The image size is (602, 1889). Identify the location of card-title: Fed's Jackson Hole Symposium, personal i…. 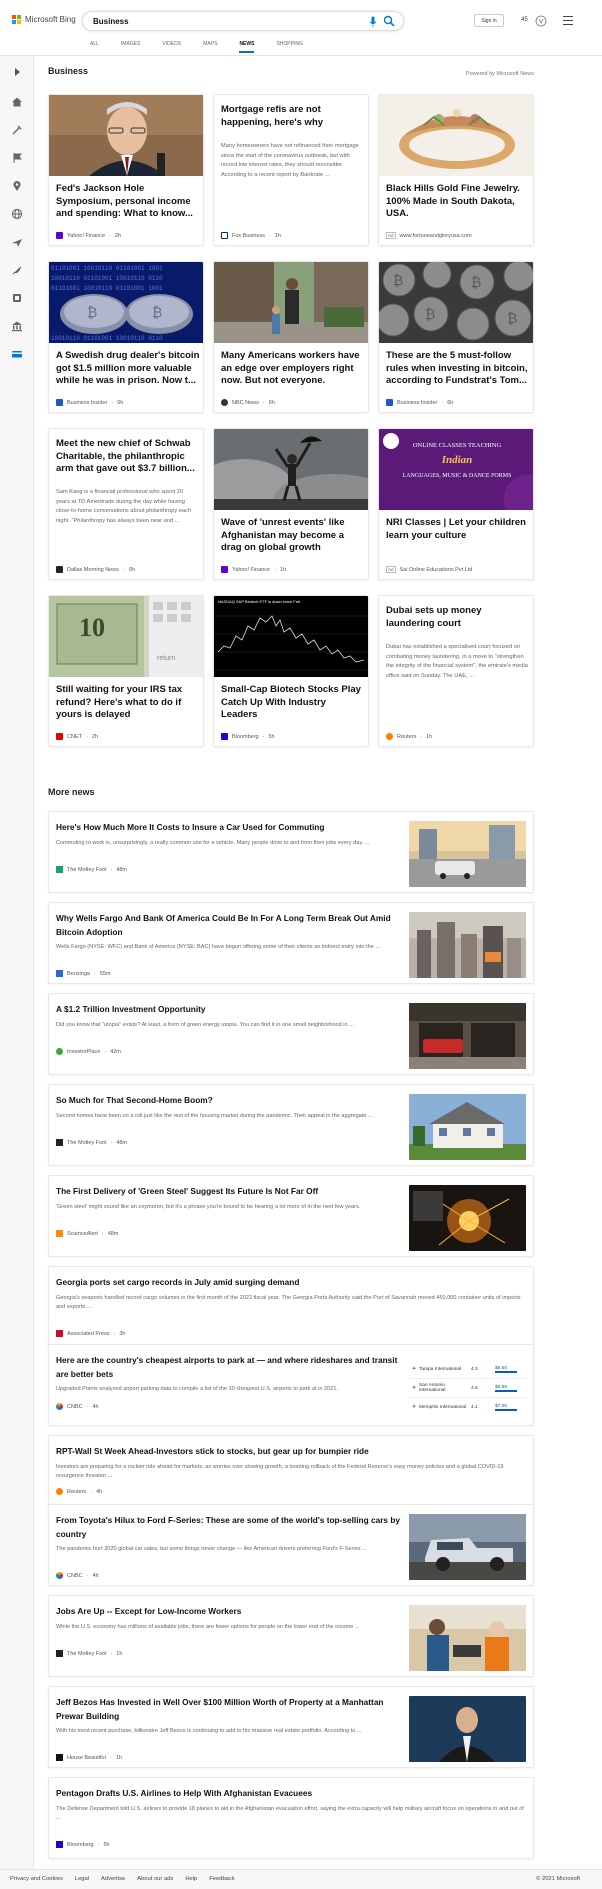
(128, 202).